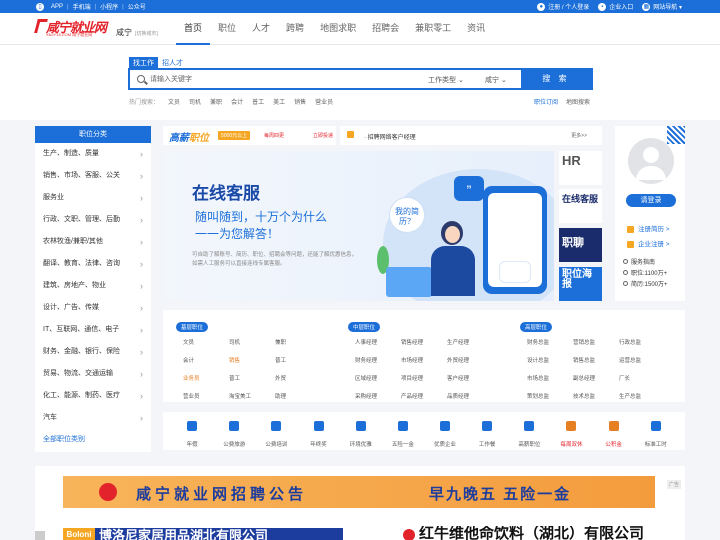 The height and width of the screenshot is (540, 720). Describe the element at coordinates (93, 352) in the screenshot. I see `category-item: 财务、金融、银行、保险` at that location.